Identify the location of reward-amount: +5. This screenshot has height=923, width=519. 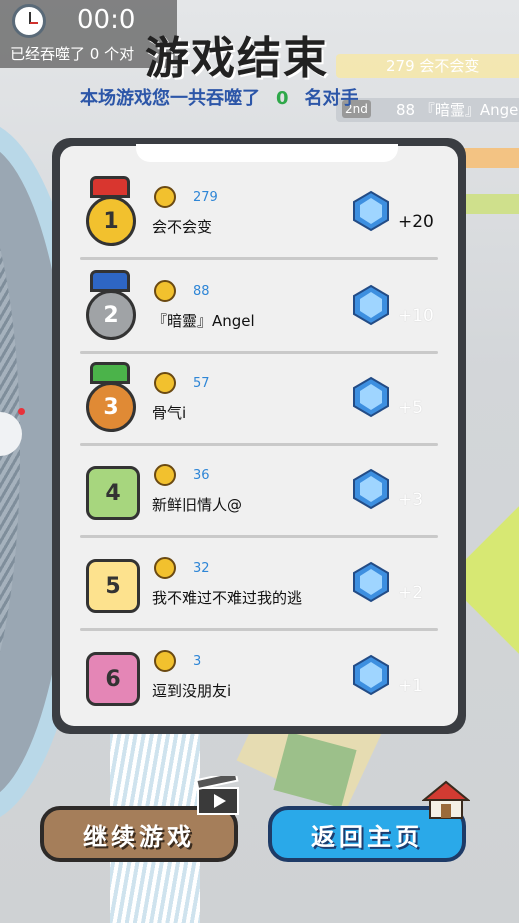
(411, 408).